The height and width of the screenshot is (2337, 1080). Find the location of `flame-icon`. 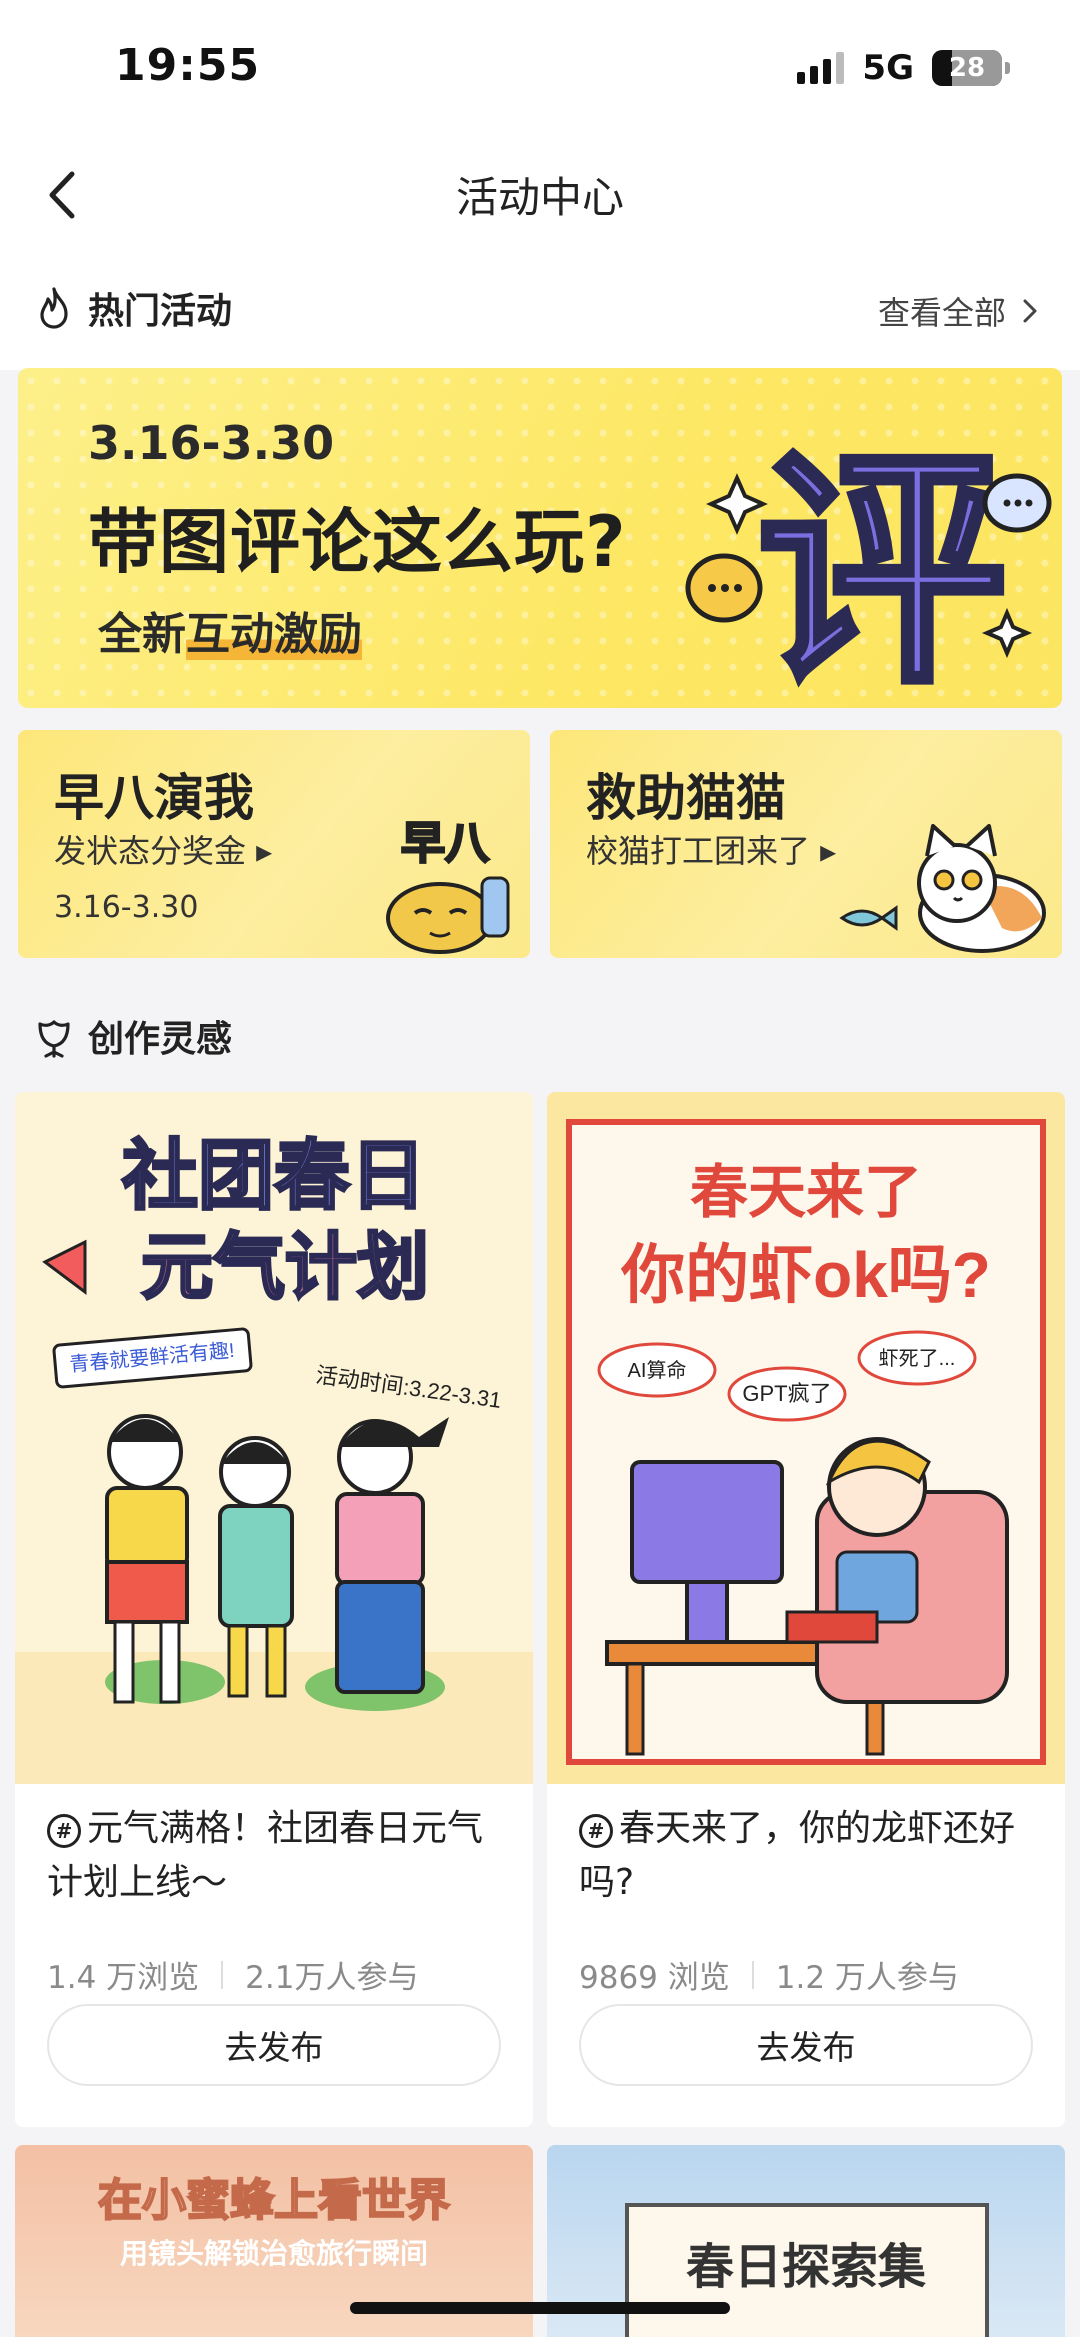

flame-icon is located at coordinates (54, 308).